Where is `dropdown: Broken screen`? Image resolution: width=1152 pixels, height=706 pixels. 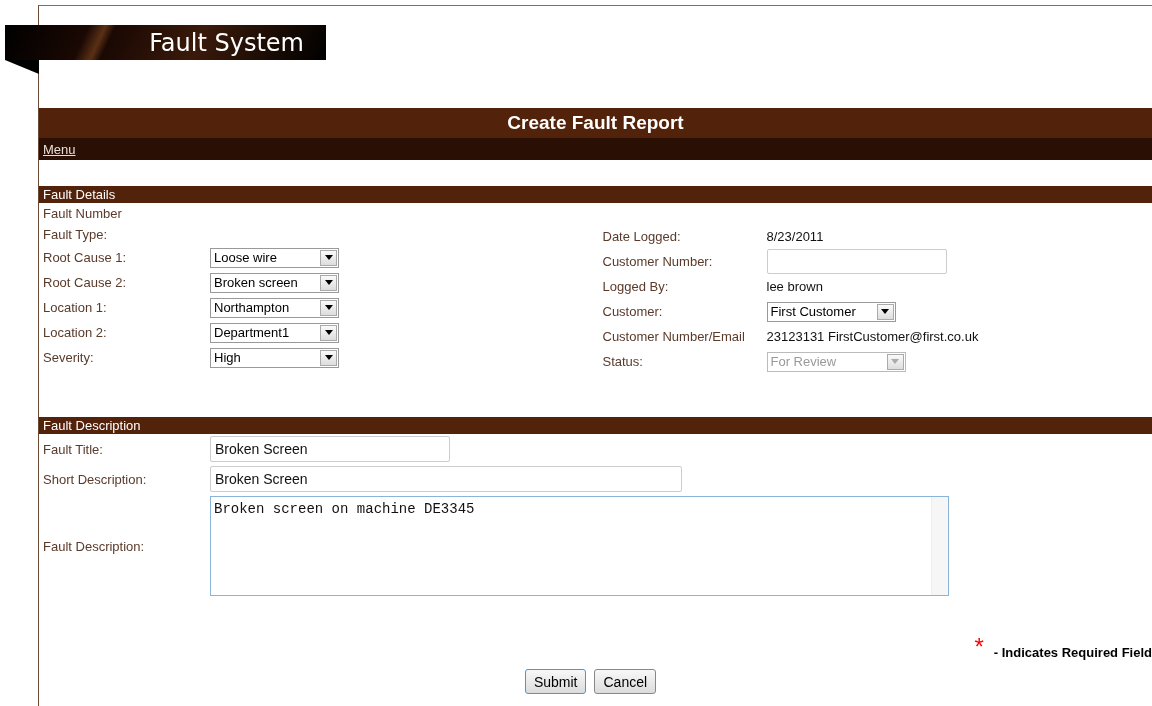 dropdown: Broken screen is located at coordinates (274, 282).